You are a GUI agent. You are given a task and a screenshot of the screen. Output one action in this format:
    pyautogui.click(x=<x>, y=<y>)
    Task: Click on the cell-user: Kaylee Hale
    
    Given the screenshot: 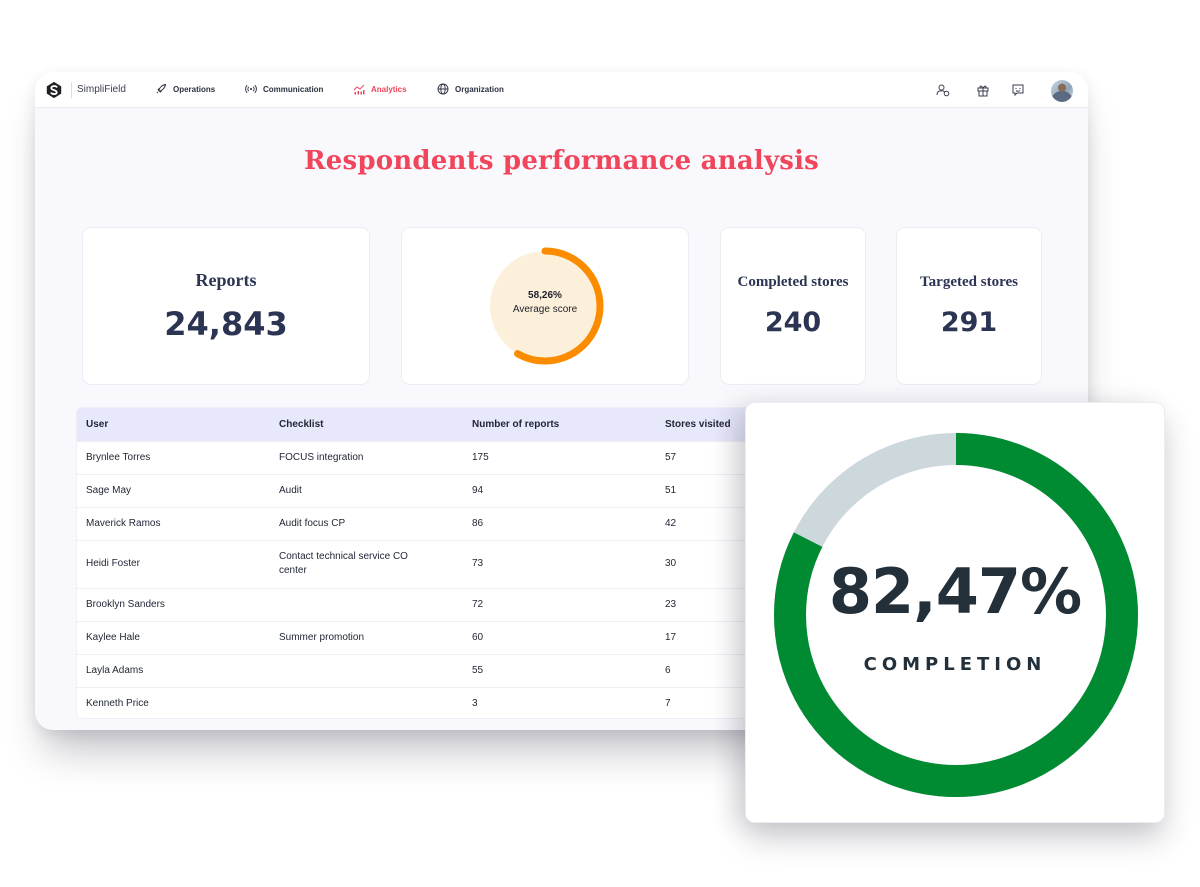 What is the action you would take?
    pyautogui.click(x=173, y=637)
    